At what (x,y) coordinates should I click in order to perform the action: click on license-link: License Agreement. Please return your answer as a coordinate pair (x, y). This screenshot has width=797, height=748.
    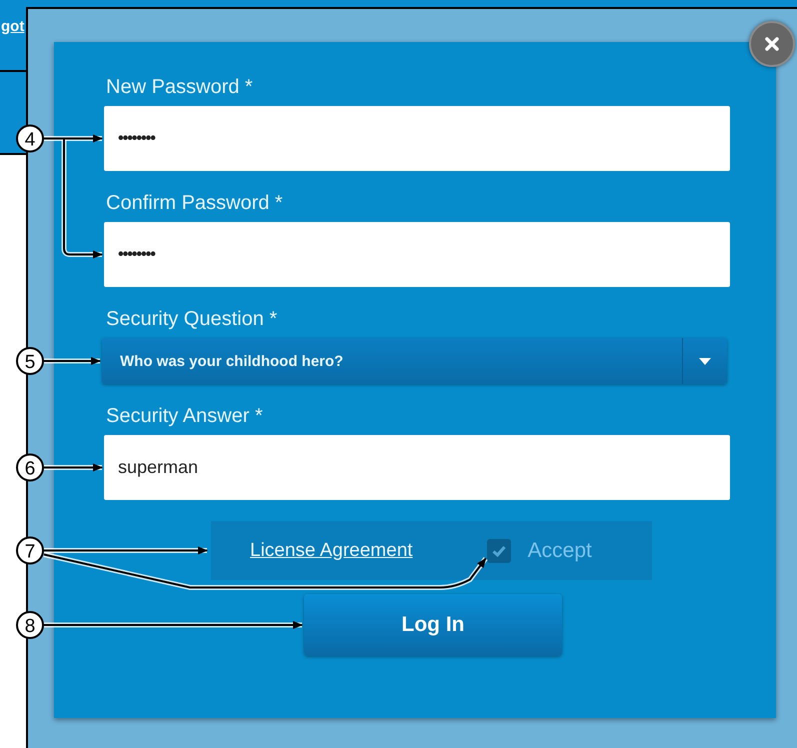
    Looking at the image, I should click on (331, 551).